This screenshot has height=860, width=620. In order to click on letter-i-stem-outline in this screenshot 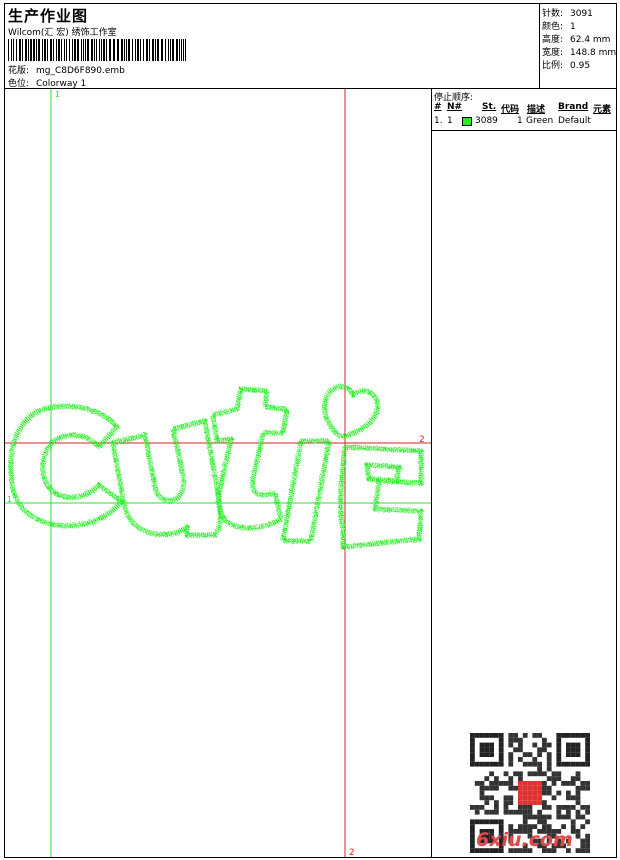, I will do `click(306, 491)`.